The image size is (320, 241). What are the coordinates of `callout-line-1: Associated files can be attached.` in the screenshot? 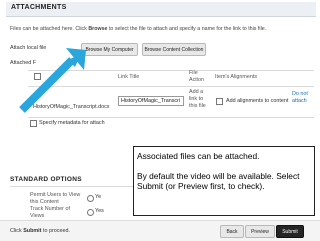 It's located at (198, 156).